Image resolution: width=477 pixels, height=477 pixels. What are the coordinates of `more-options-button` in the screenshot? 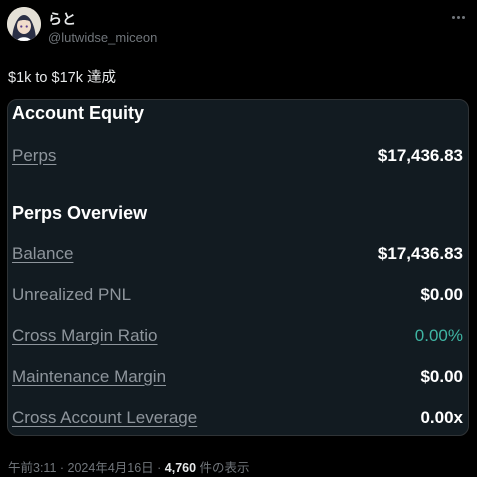 It's located at (458, 17).